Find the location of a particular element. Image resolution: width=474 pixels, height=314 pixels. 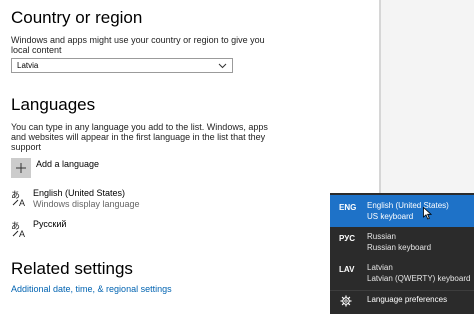

flyout-item-keyboard: US keyboard is located at coordinates (390, 216).